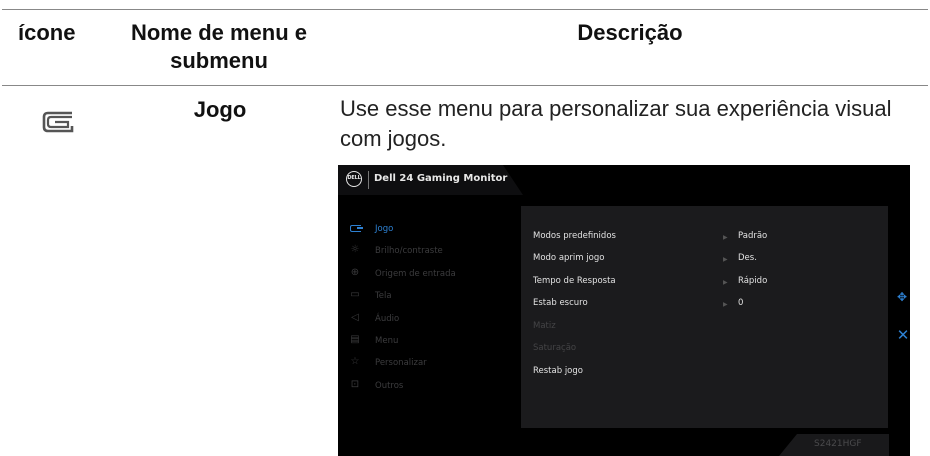 This screenshot has height=456, width=930. What do you see at coordinates (368, 180) in the screenshot?
I see `title-separator` at bounding box center [368, 180].